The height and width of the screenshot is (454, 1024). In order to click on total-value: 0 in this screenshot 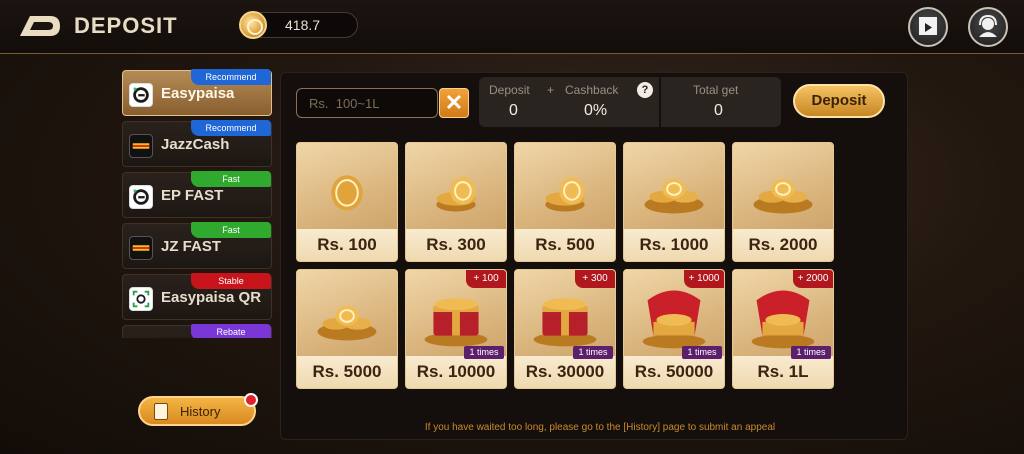, I will do `click(718, 110)`.